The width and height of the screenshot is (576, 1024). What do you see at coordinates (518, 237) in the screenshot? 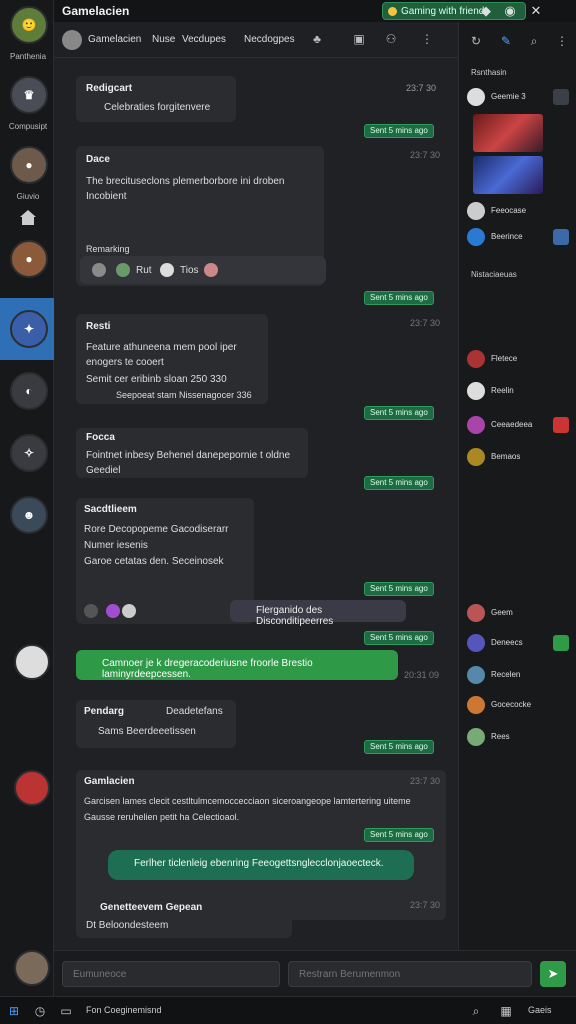
I see `panel-item: Beerince` at bounding box center [518, 237].